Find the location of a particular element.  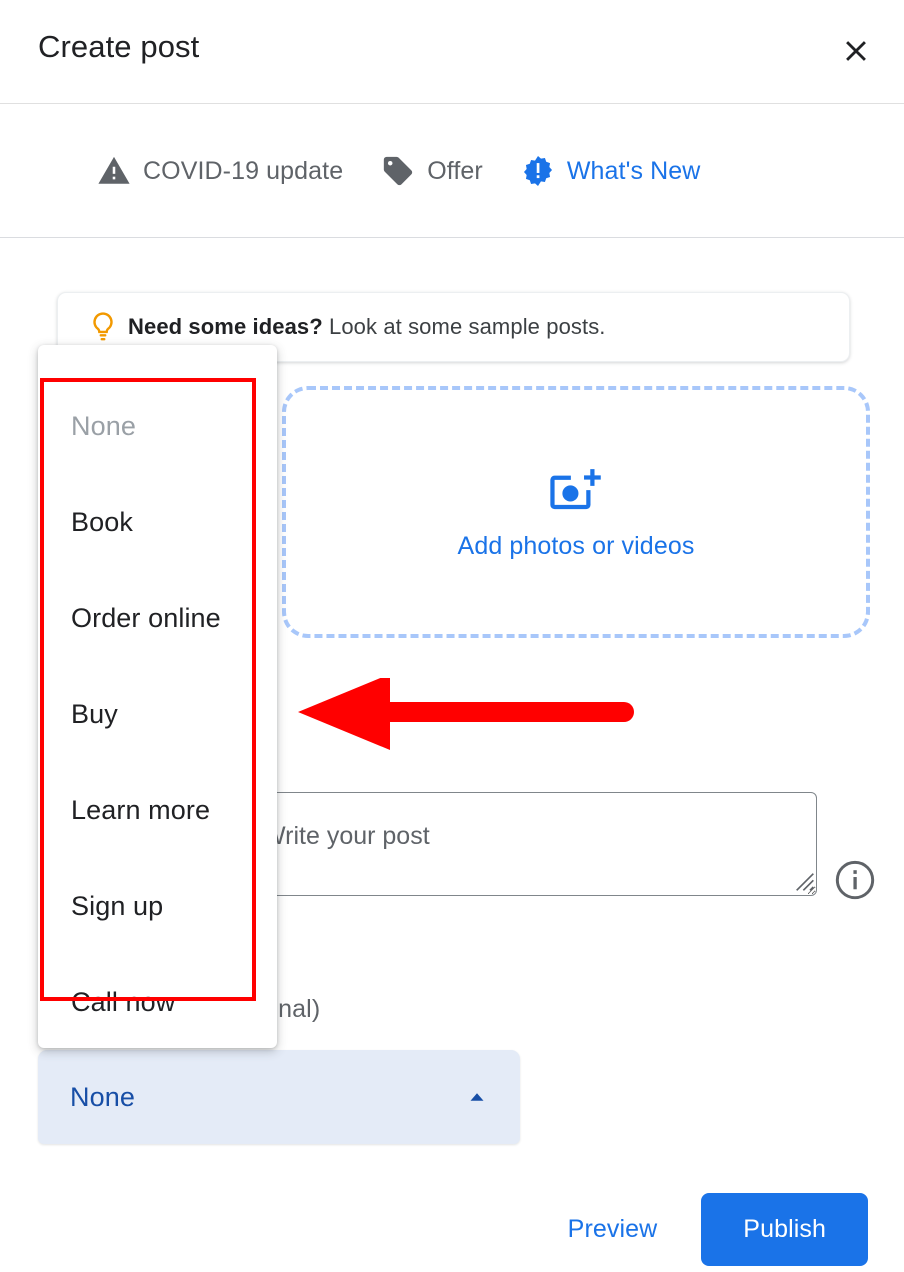

preview-button: Preview is located at coordinates (613, 1229).